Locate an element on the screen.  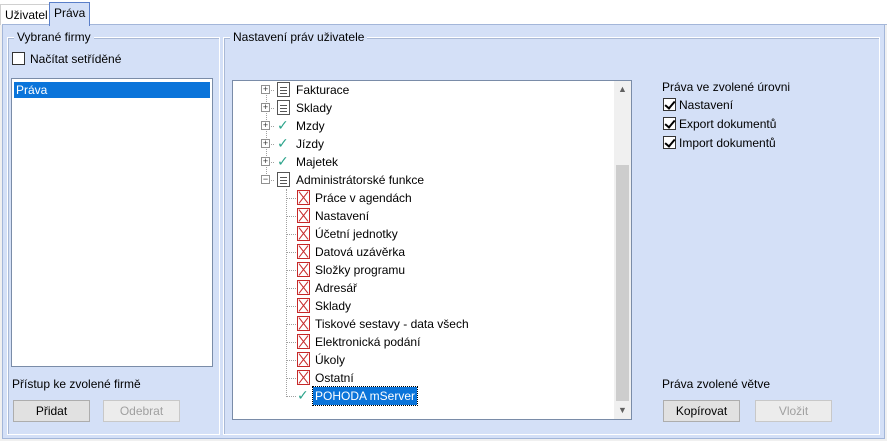
tree-node-mzdy: + ✓ Mzdy is located at coordinates (423, 126).